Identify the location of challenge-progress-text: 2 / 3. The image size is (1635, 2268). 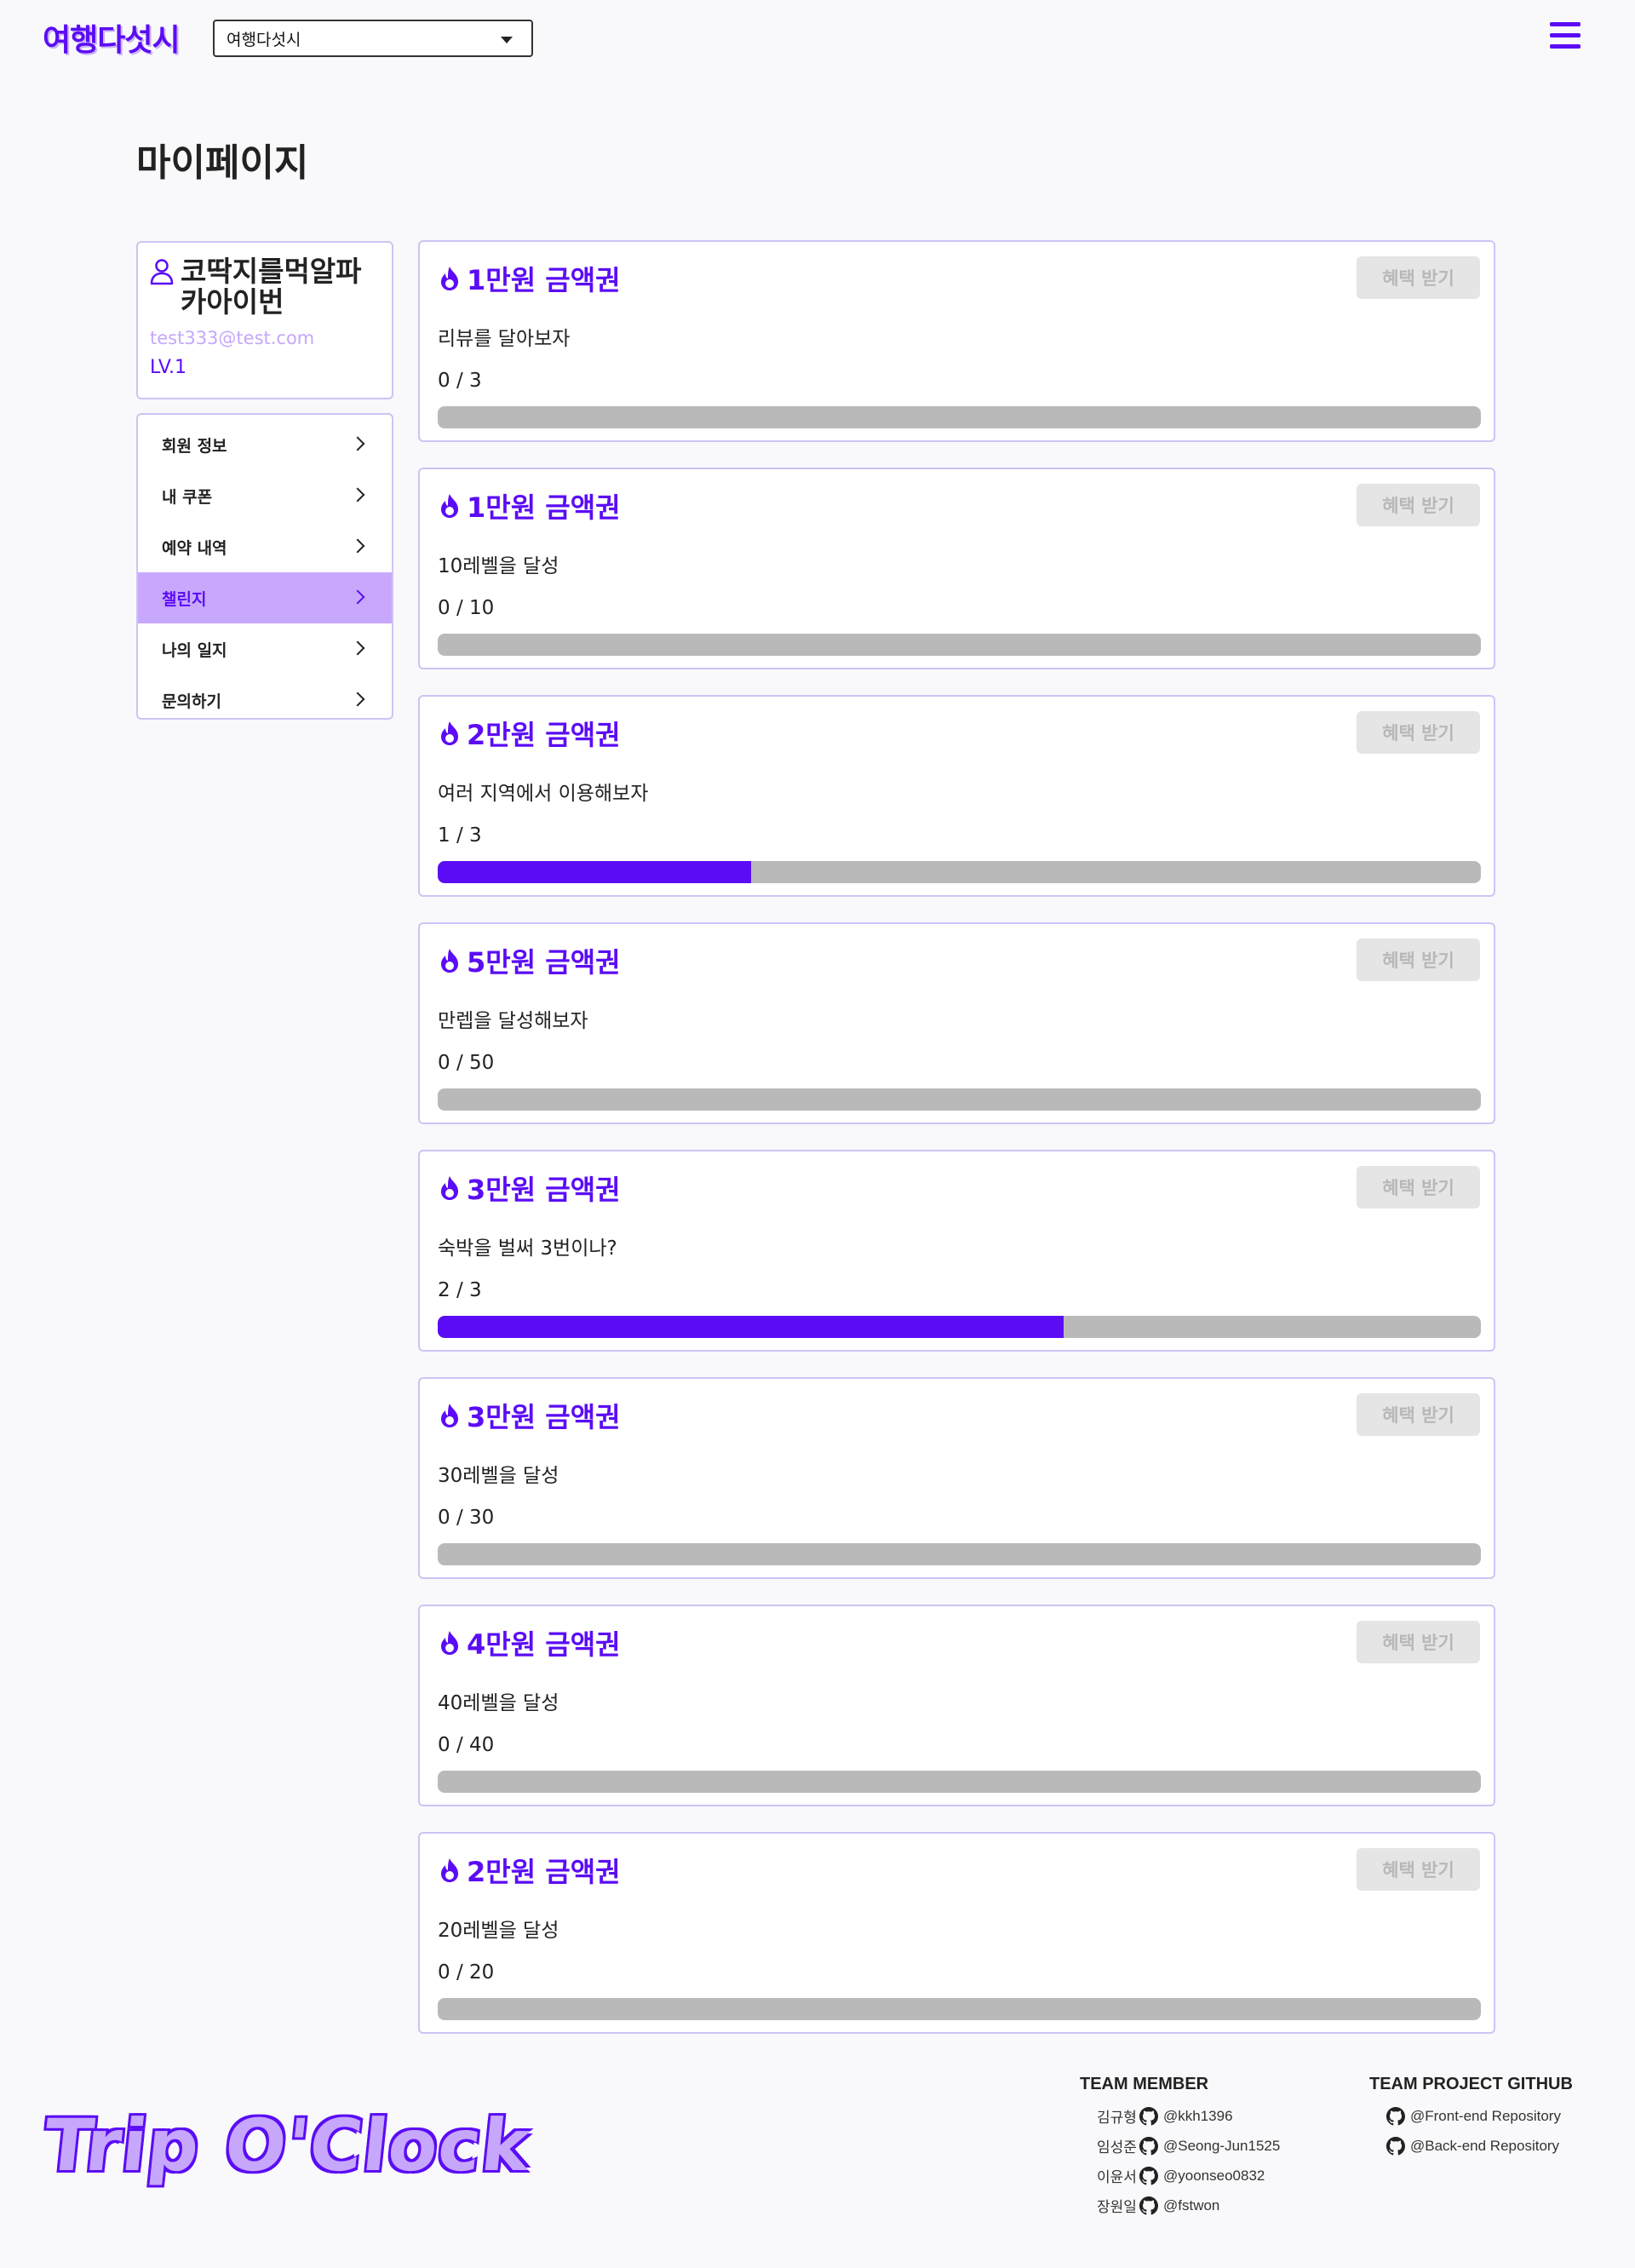
(460, 1290).